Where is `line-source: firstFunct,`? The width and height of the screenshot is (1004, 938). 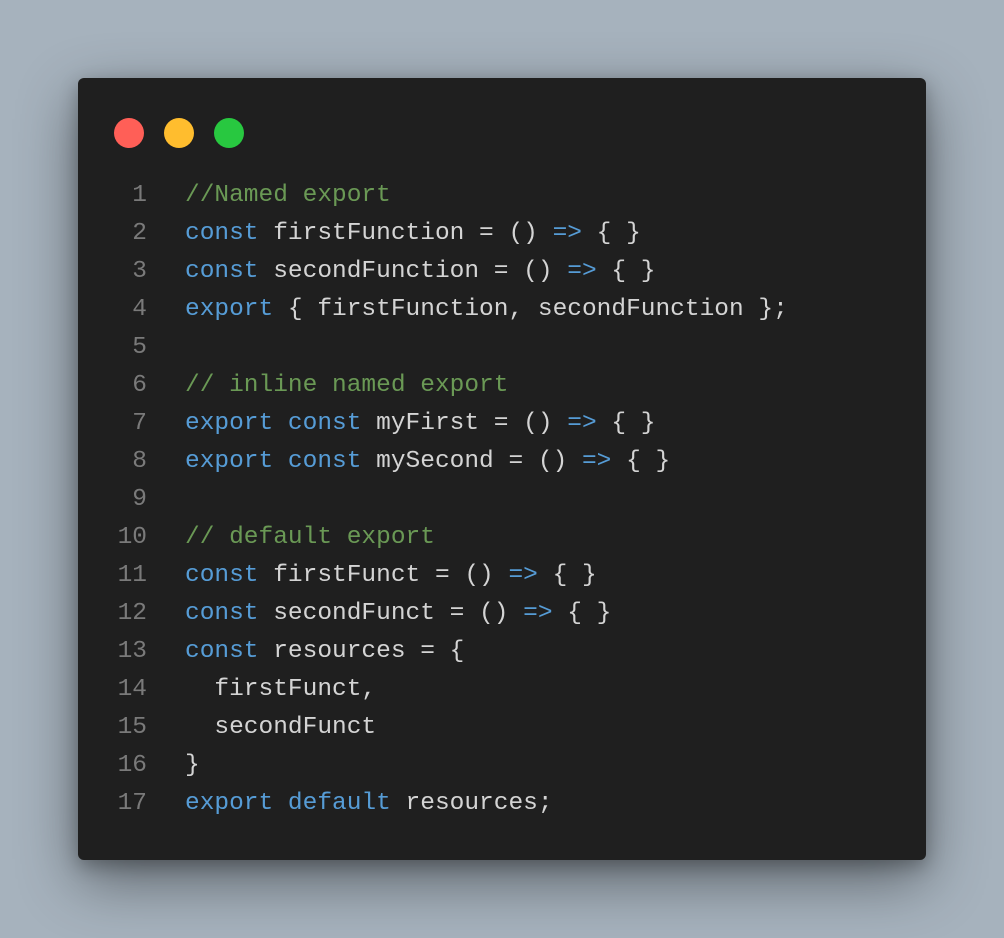 line-source: firstFunct, is located at coordinates (280, 690).